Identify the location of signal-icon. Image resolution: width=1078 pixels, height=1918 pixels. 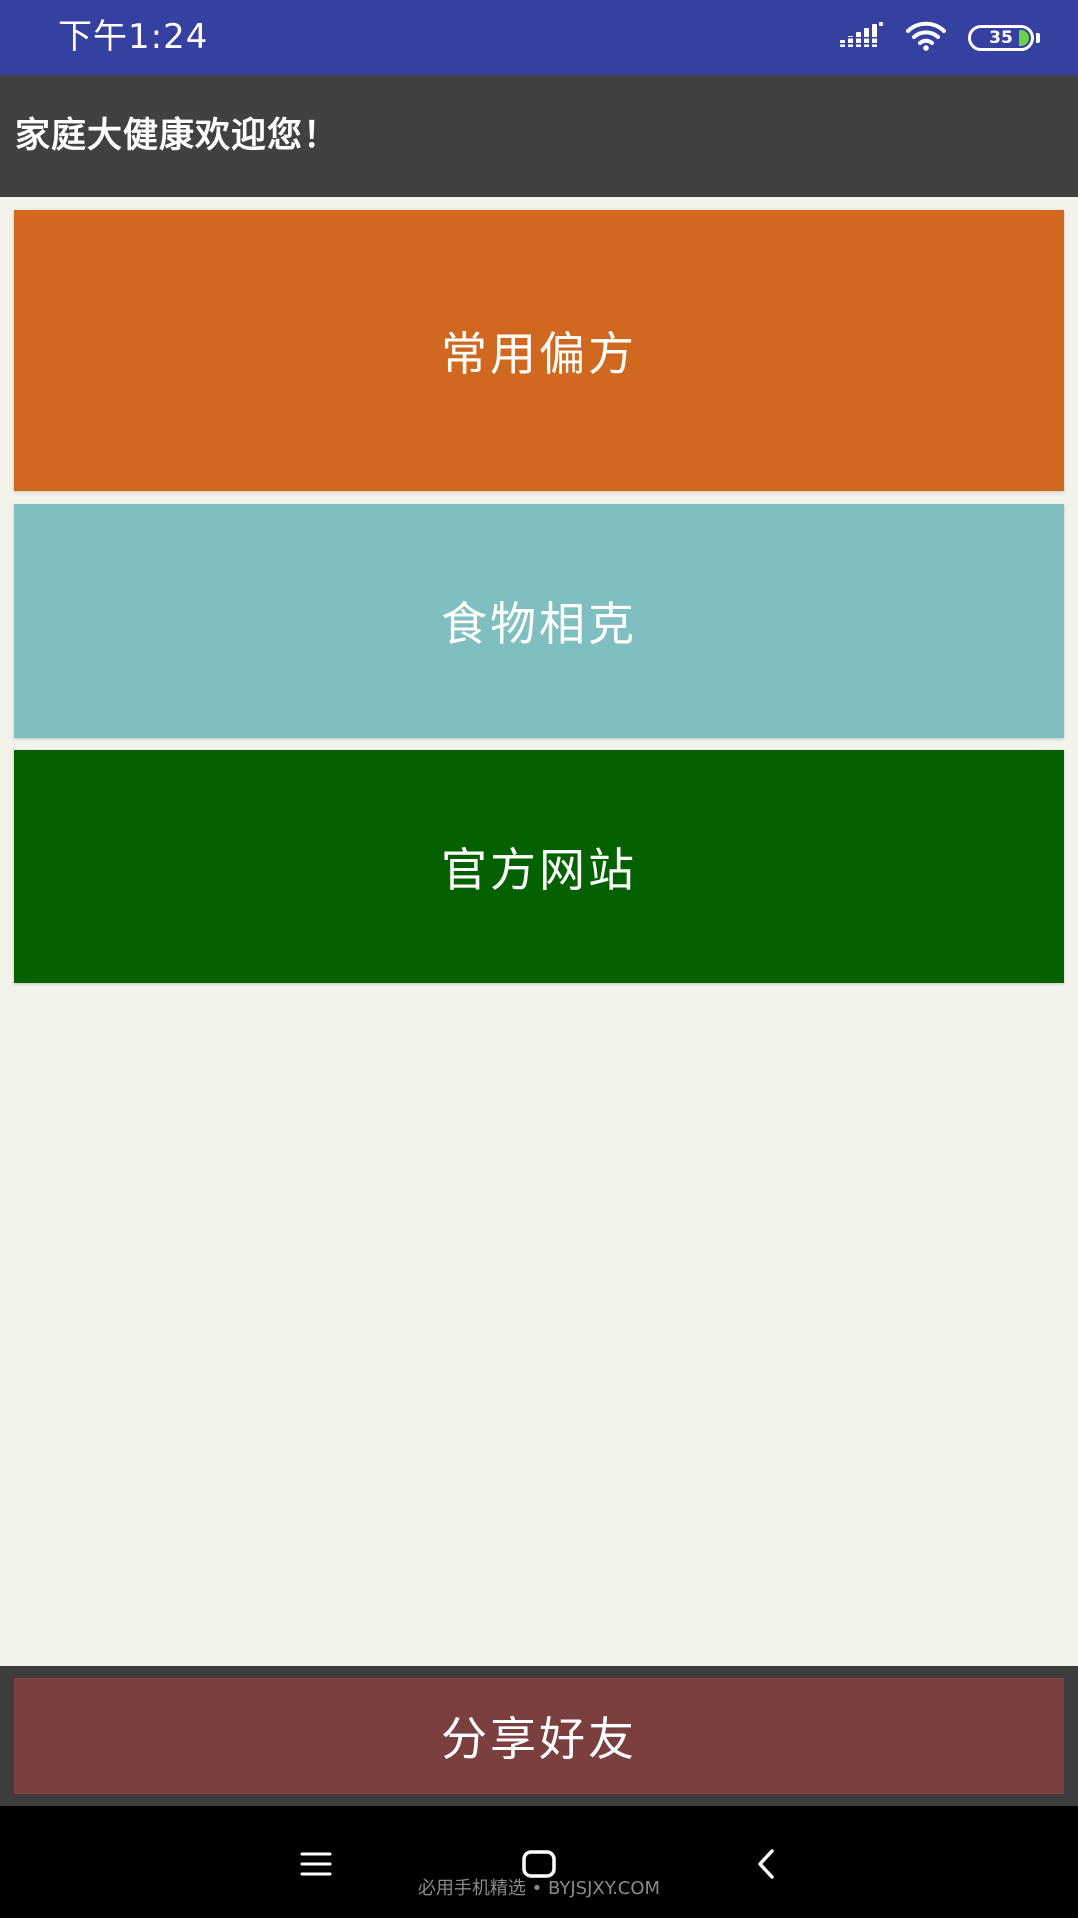
(862, 38).